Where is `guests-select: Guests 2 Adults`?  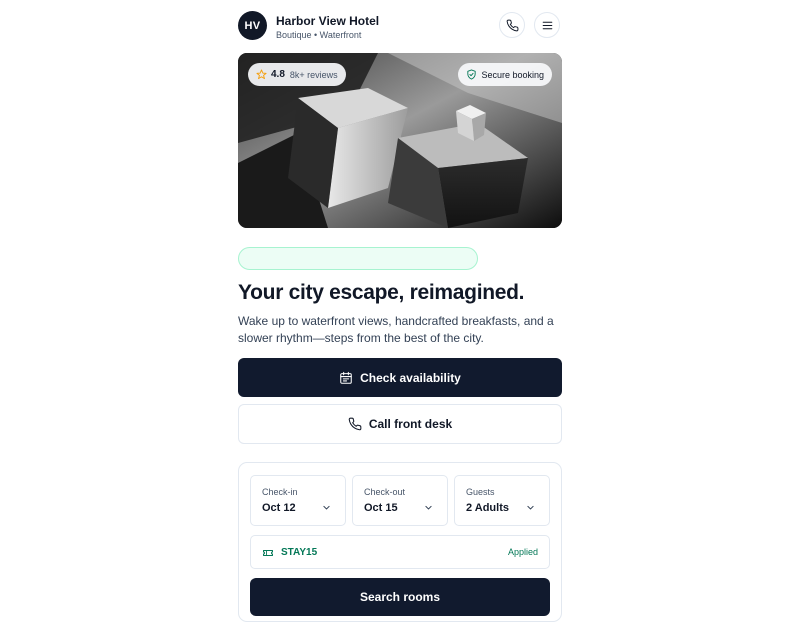
guests-select: Guests 2 Adults is located at coordinates (502, 500).